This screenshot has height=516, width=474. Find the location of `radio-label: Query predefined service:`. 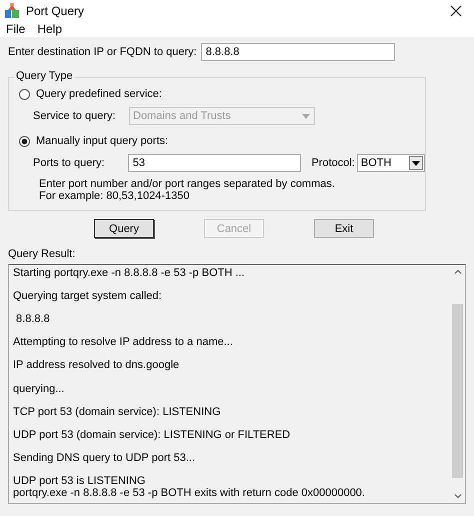

radio-label: Query predefined service: is located at coordinates (99, 94).